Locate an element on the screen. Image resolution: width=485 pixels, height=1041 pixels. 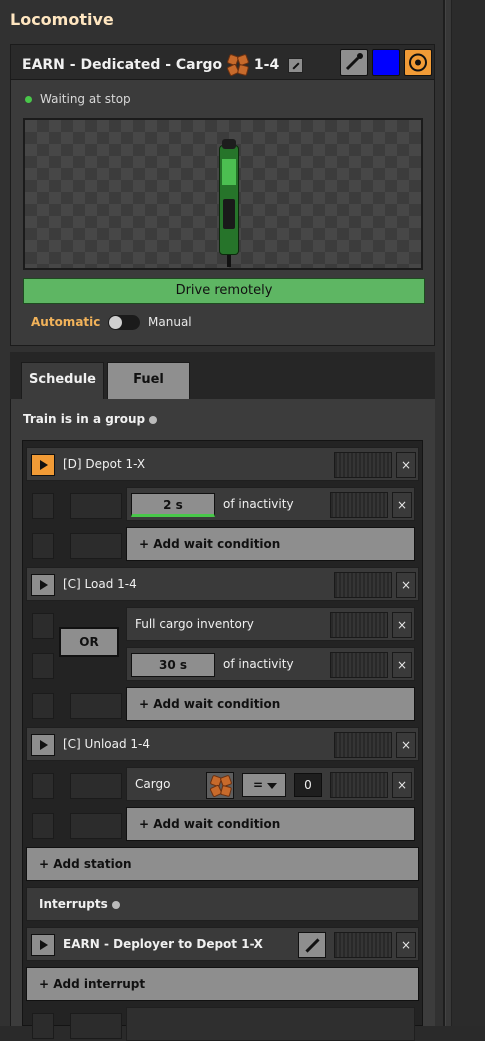
comparator-dropdown: = is located at coordinates (264, 785).